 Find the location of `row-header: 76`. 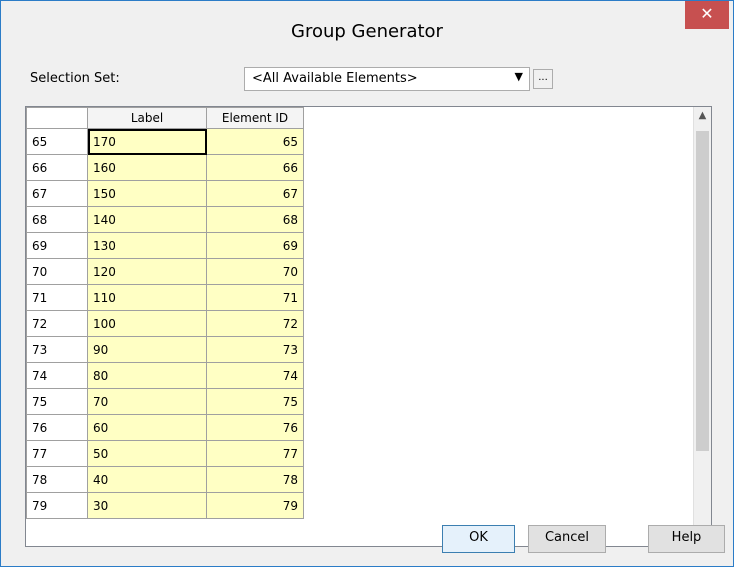

row-header: 76 is located at coordinates (57, 427).